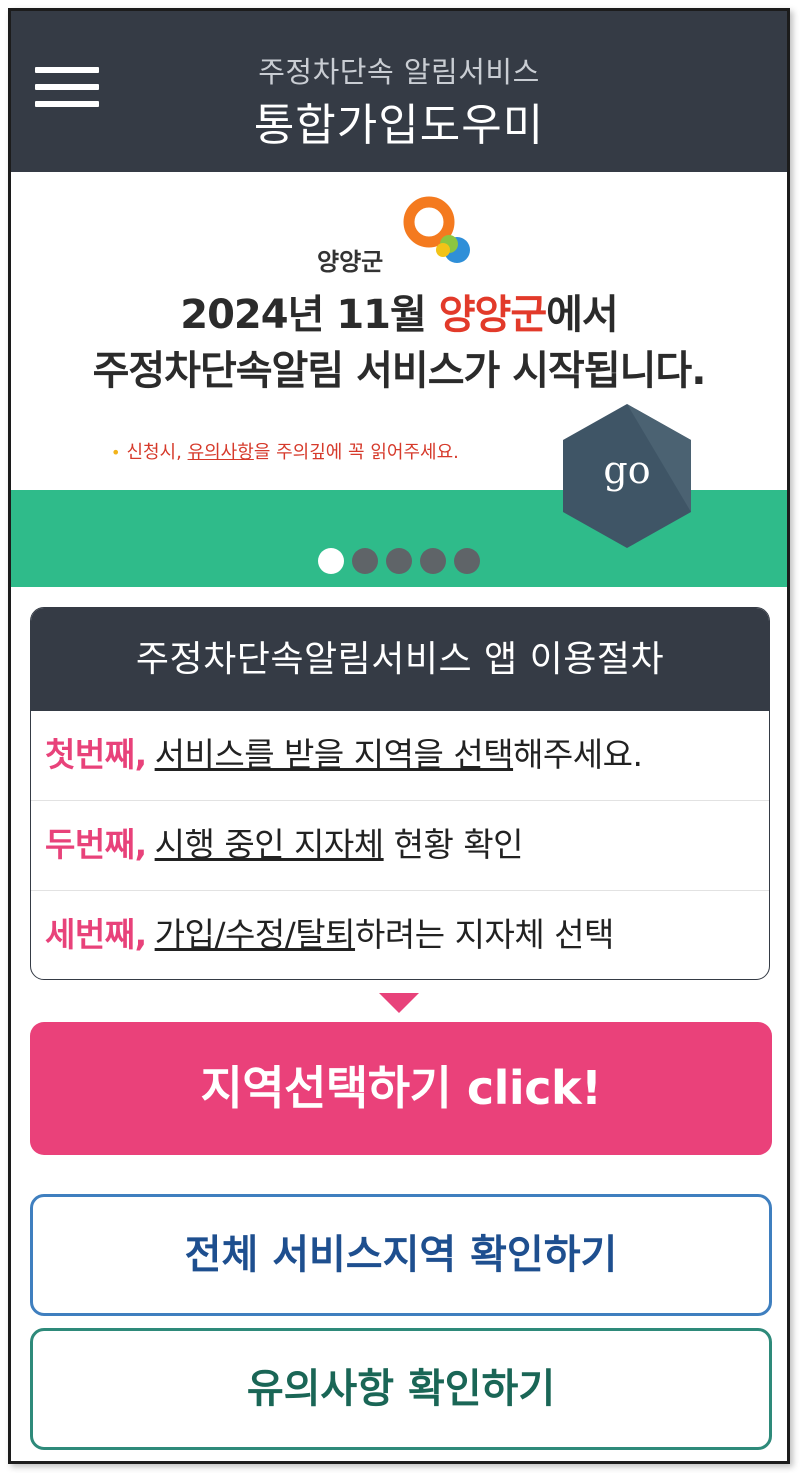 This screenshot has height=1473, width=800. What do you see at coordinates (436, 229) in the screenshot?
I see `county-logo-icon` at bounding box center [436, 229].